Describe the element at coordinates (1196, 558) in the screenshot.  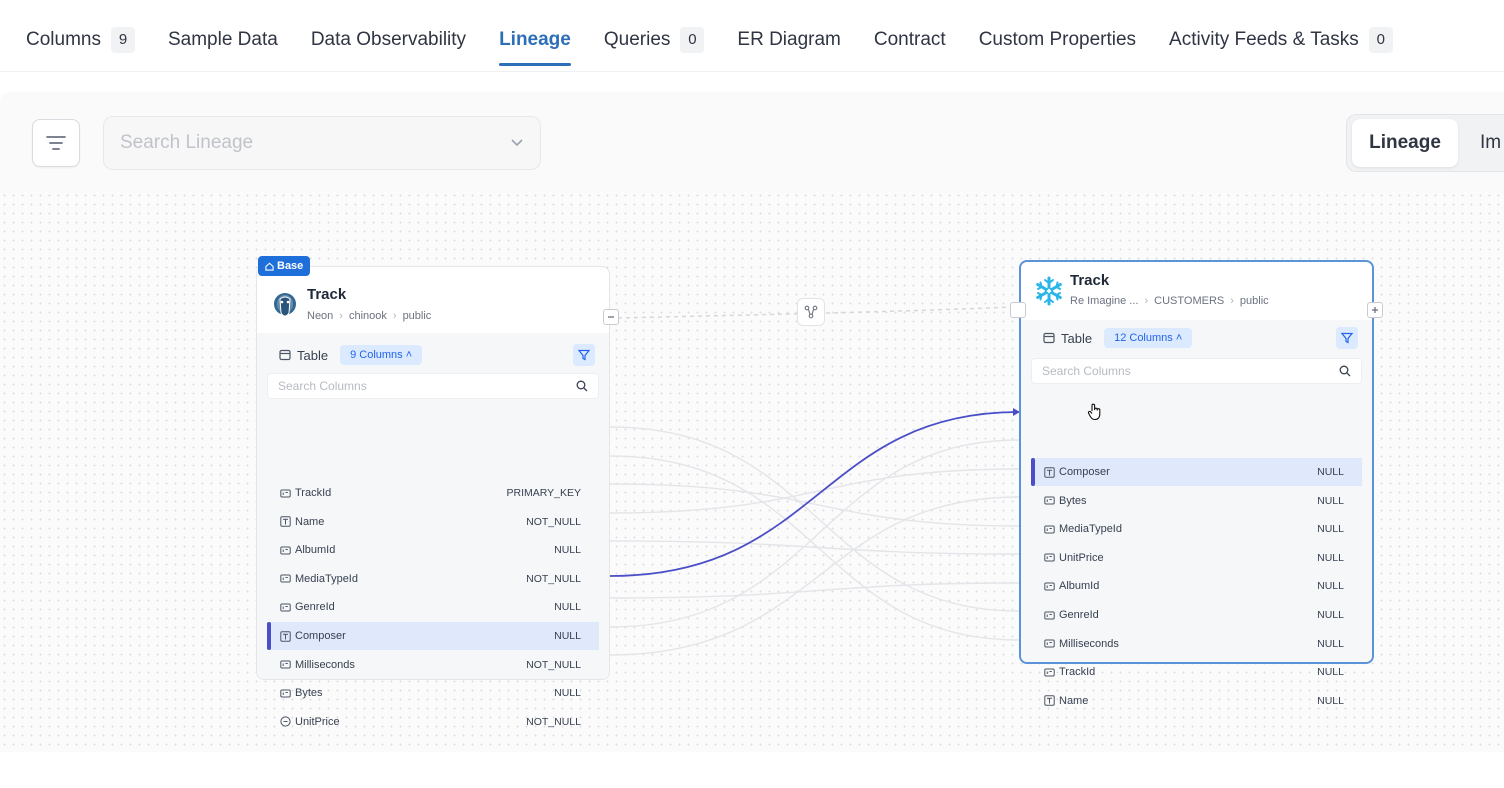
I see `column-row-unitprice: UnitPrice NULL` at that location.